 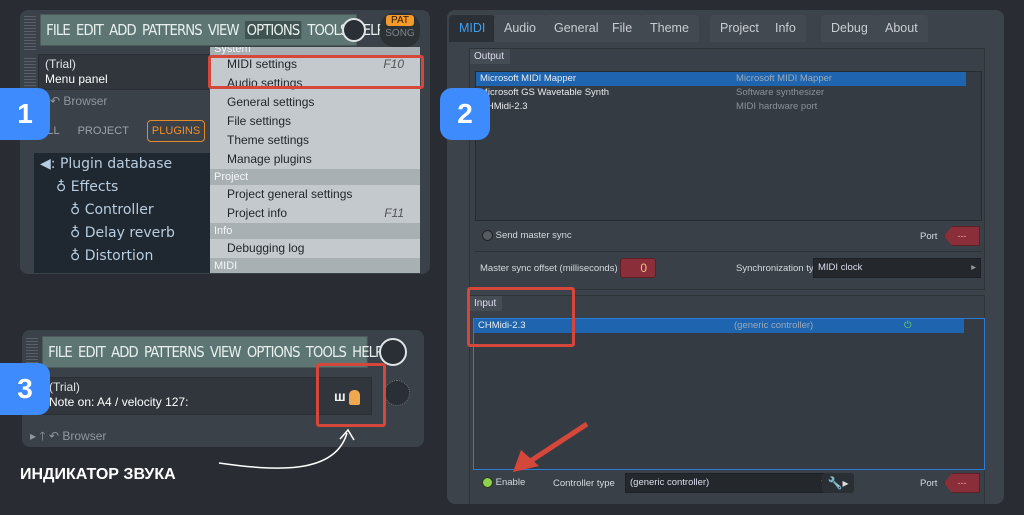 What do you see at coordinates (849, 28) in the screenshot?
I see `tab-debug: Debug` at bounding box center [849, 28].